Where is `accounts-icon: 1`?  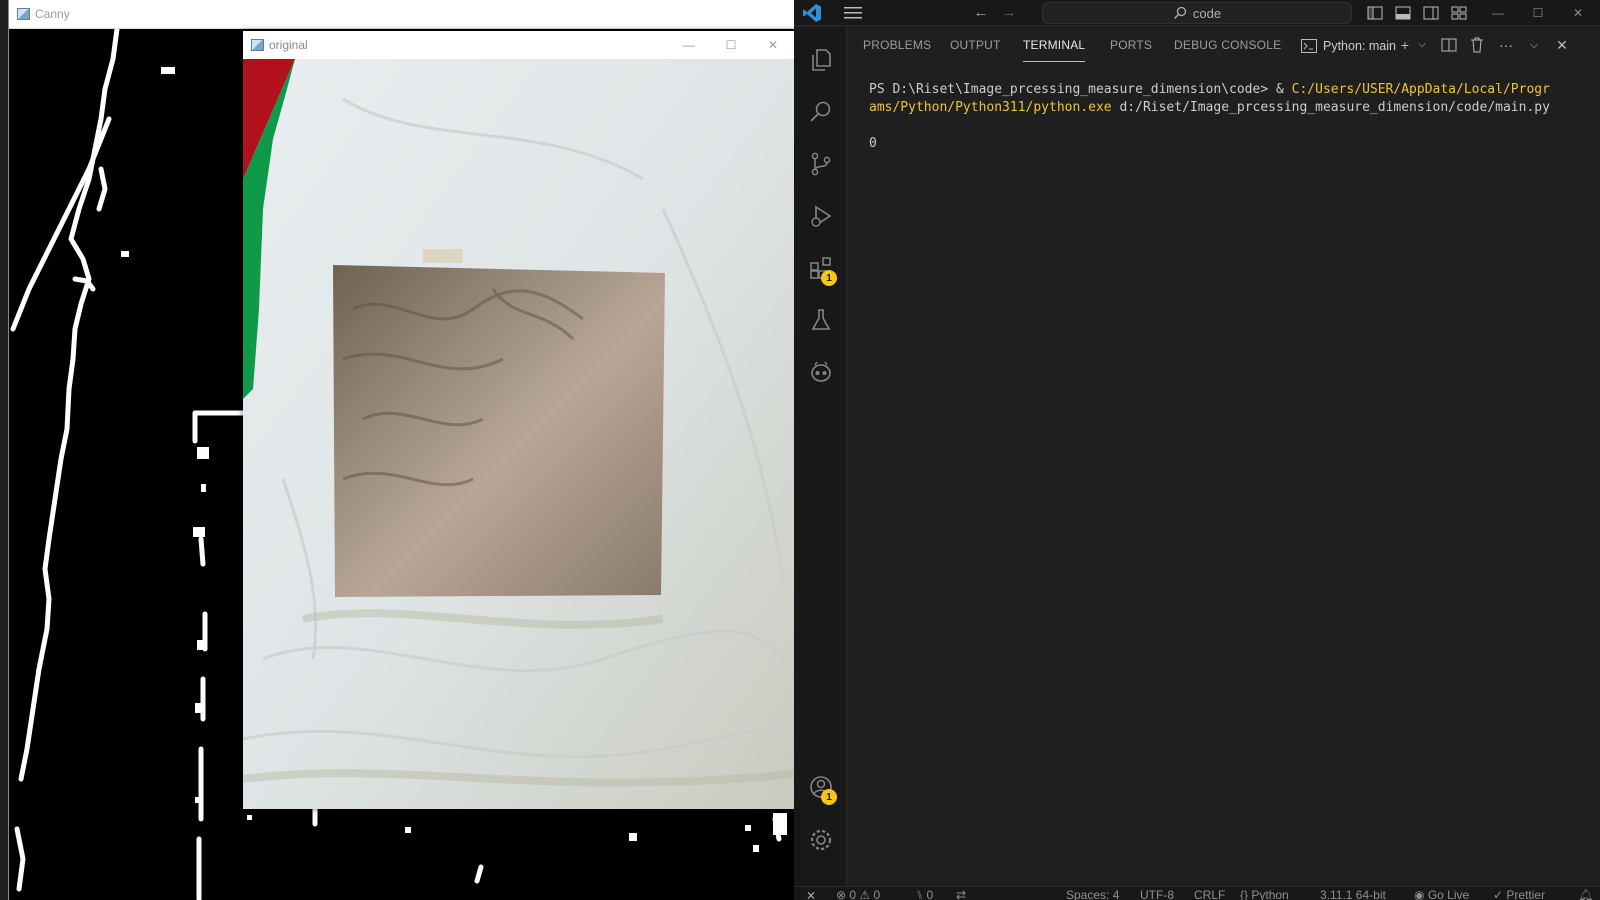 accounts-icon: 1 is located at coordinates (820, 787).